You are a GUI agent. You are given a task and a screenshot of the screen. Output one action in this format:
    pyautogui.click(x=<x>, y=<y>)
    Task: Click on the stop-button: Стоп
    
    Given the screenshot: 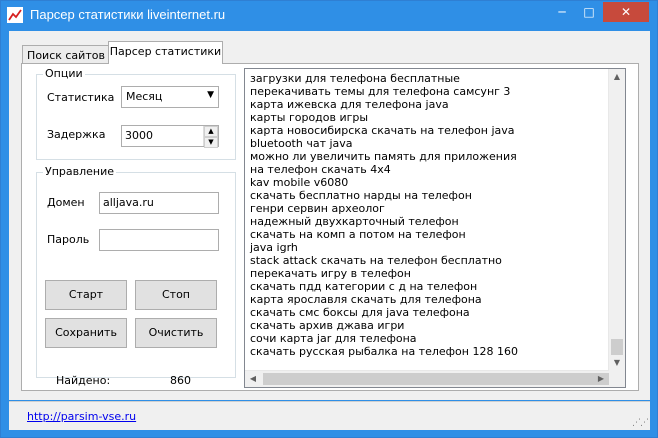 What is the action you would take?
    pyautogui.click(x=176, y=295)
    